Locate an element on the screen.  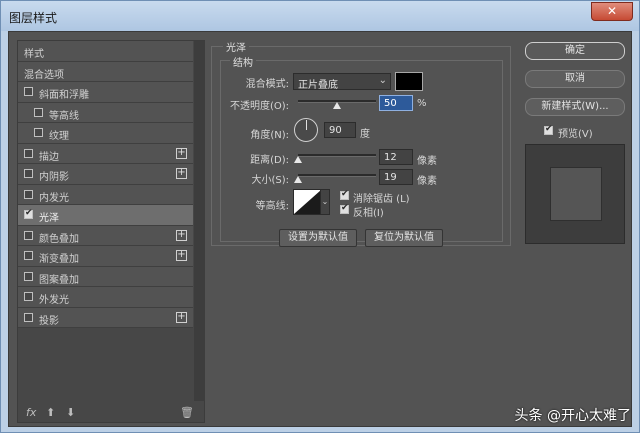
close-button: ✕ is located at coordinates (612, 11).